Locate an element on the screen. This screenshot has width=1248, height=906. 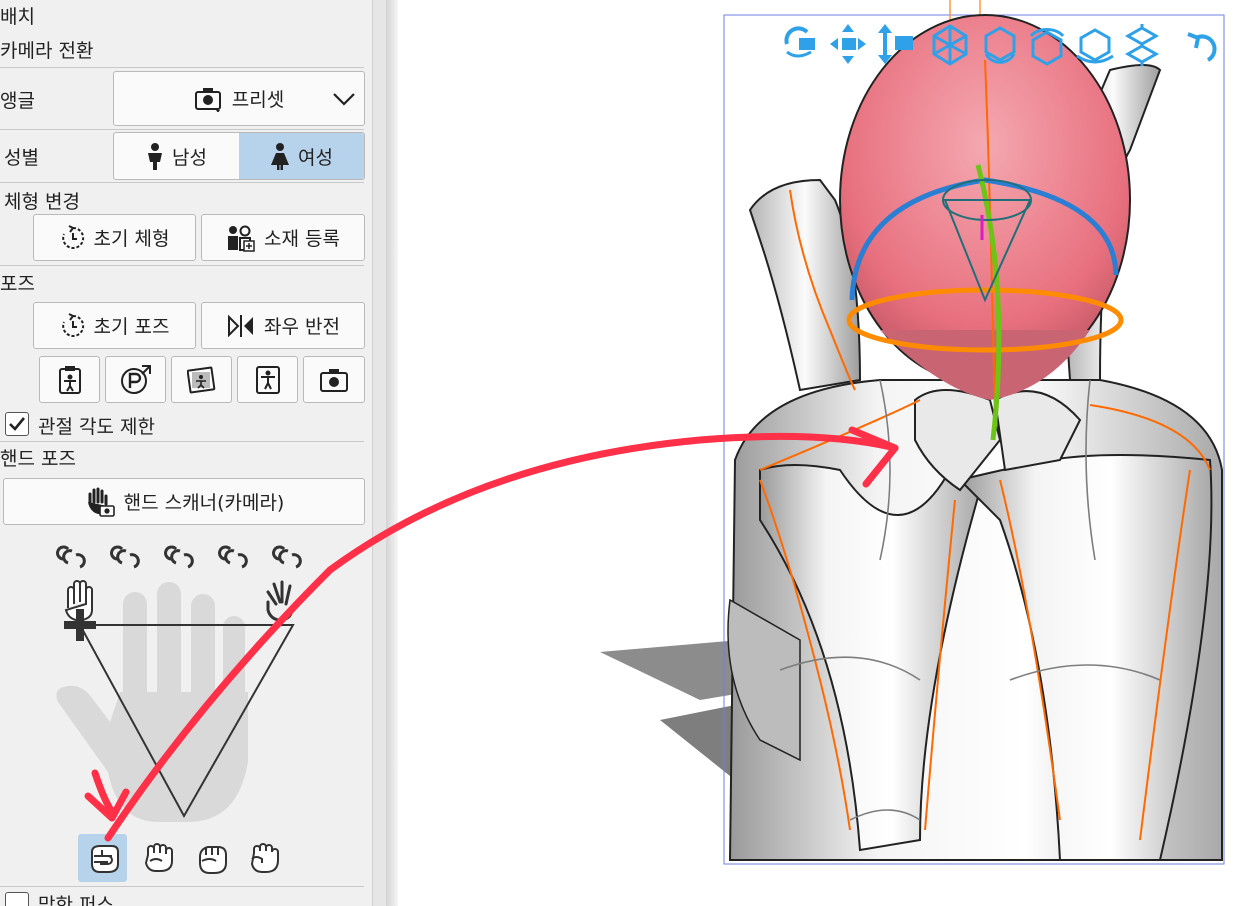
flip-horizontal-icon is located at coordinates (241, 326).